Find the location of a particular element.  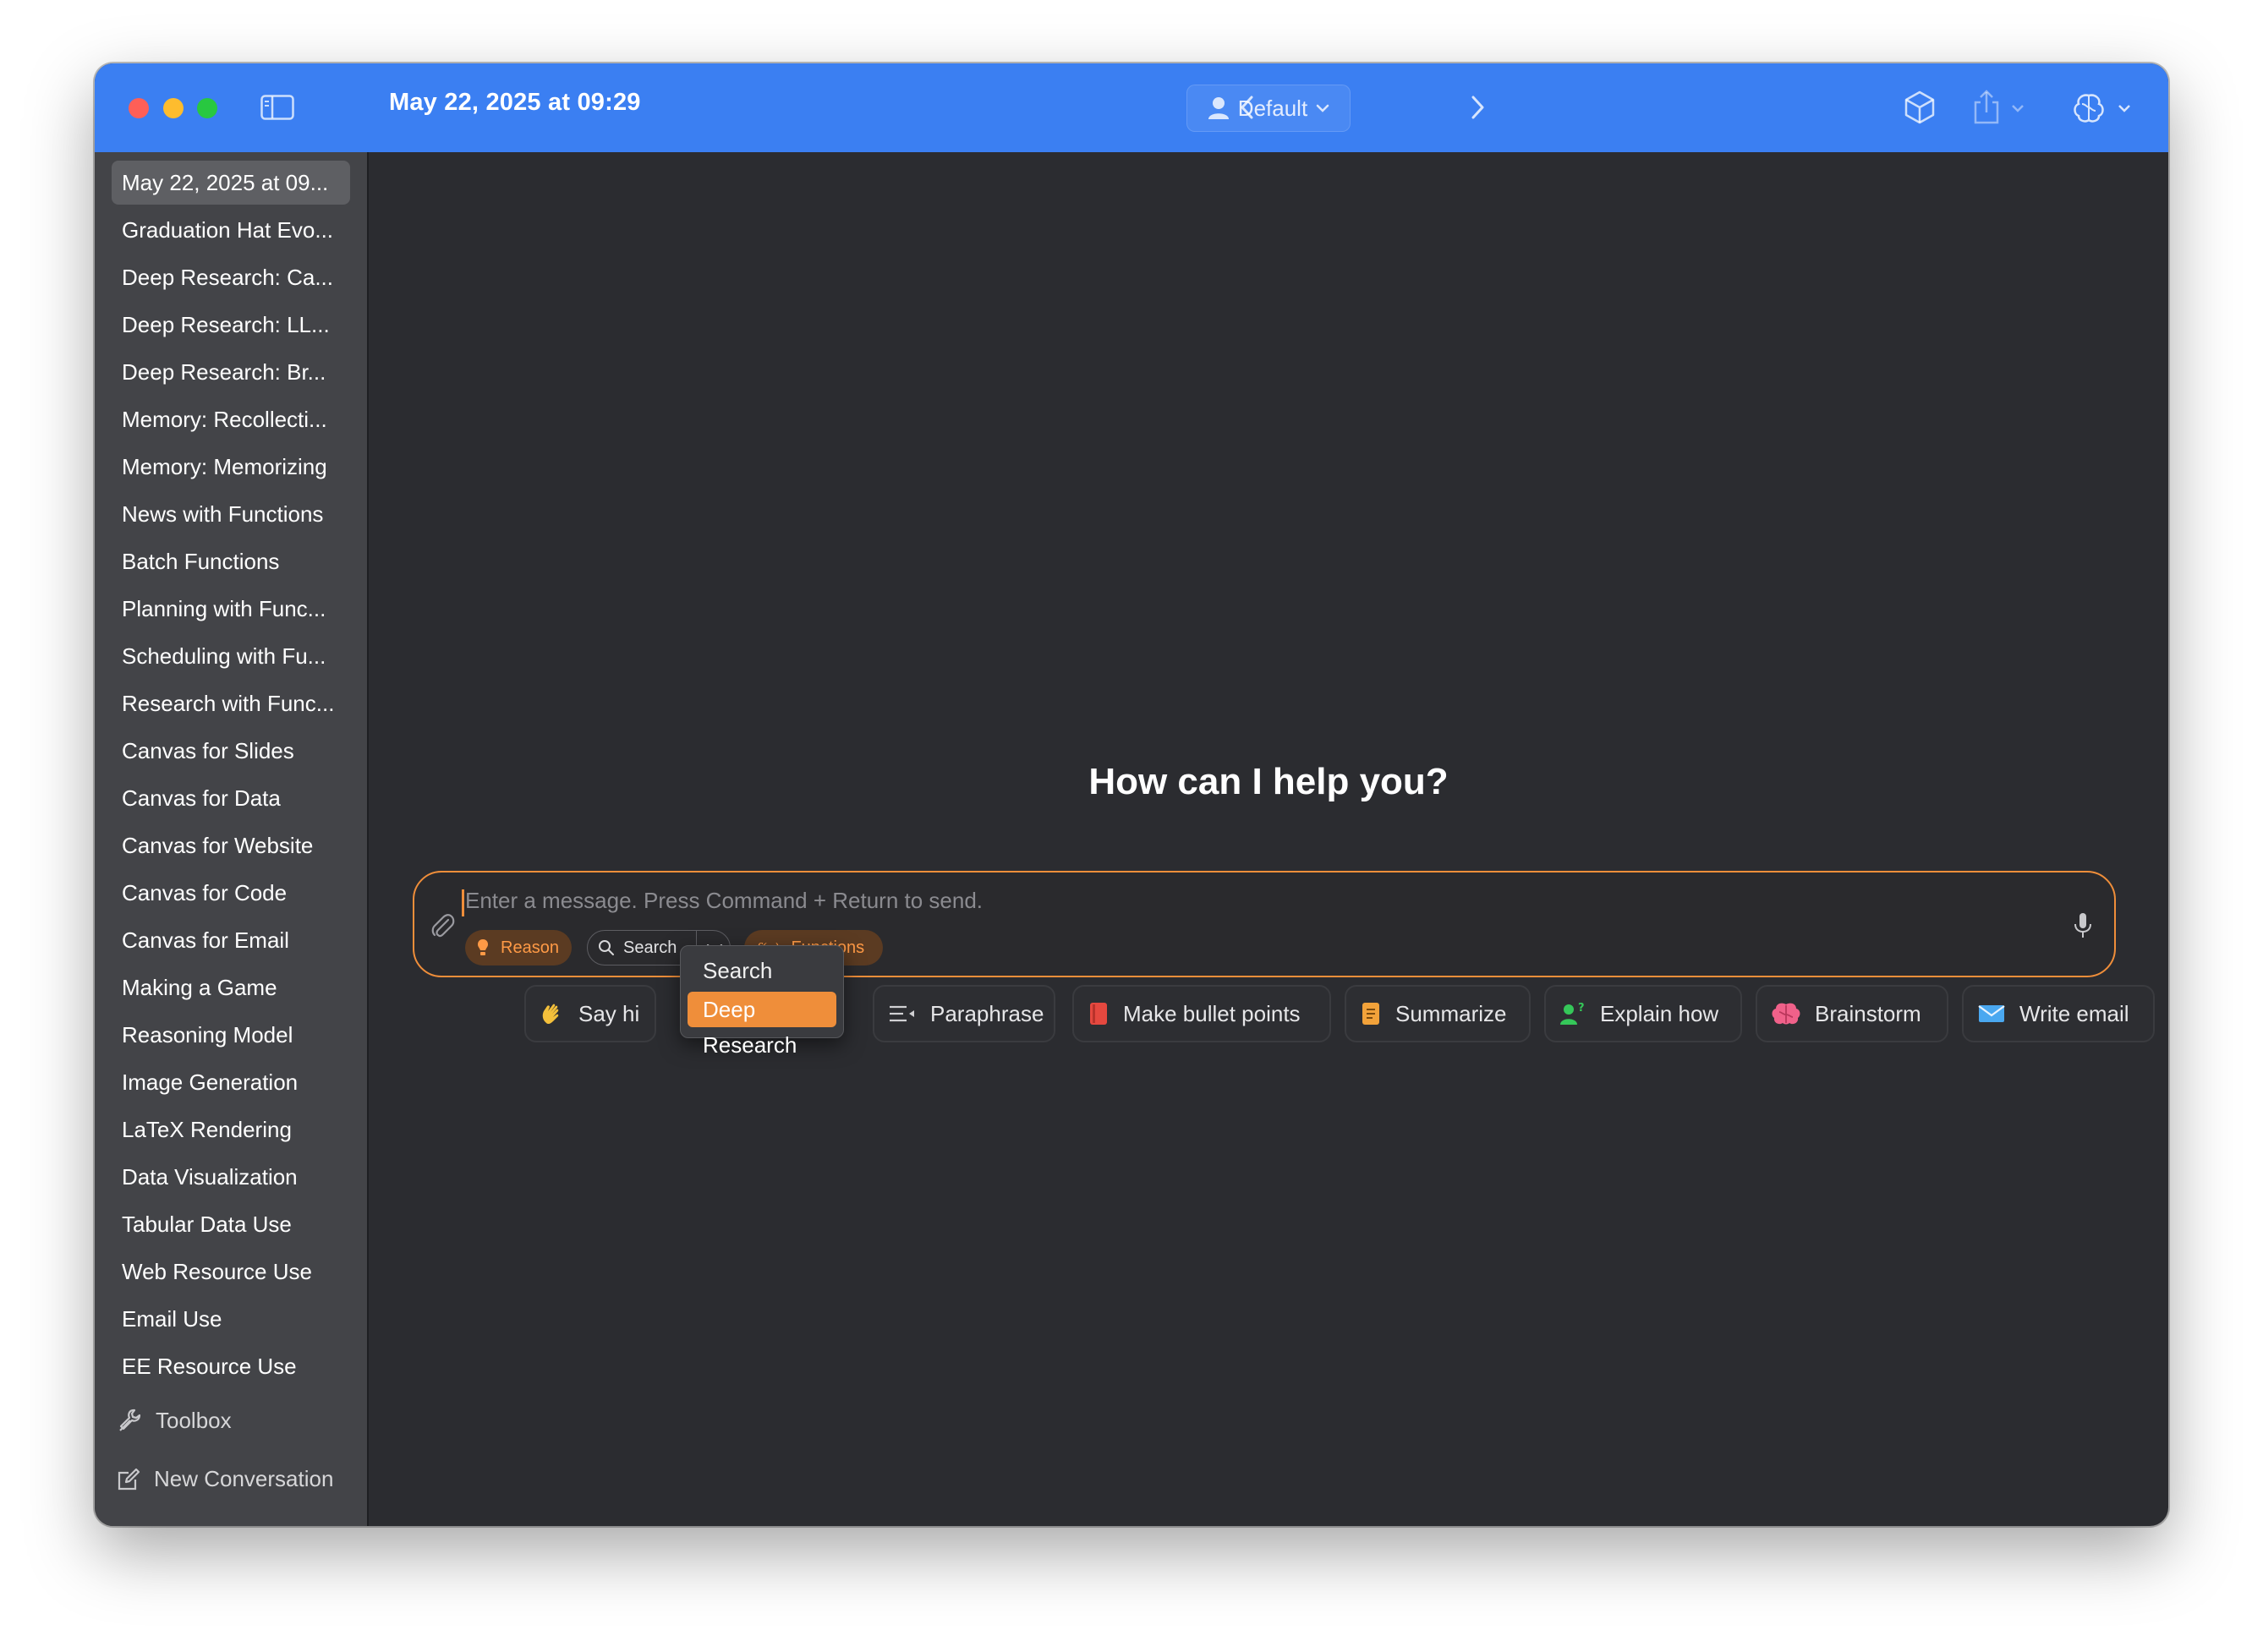

suggestion-label: Paraphrase is located at coordinates (987, 1013).